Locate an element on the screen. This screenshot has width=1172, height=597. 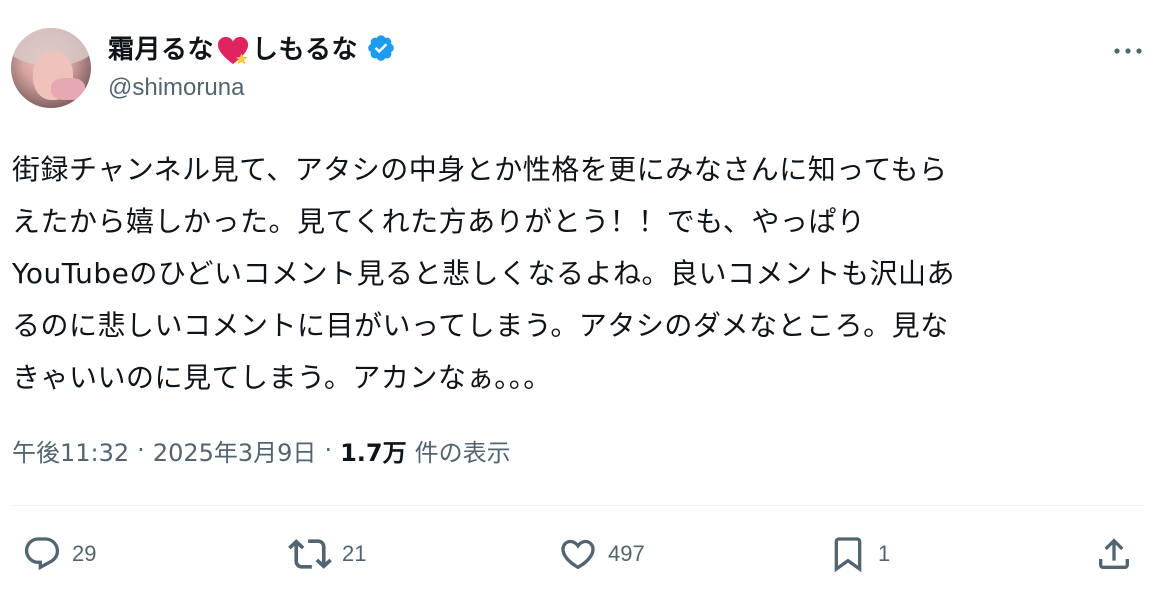
display-name-part1: 霜月るな is located at coordinates (161, 50).